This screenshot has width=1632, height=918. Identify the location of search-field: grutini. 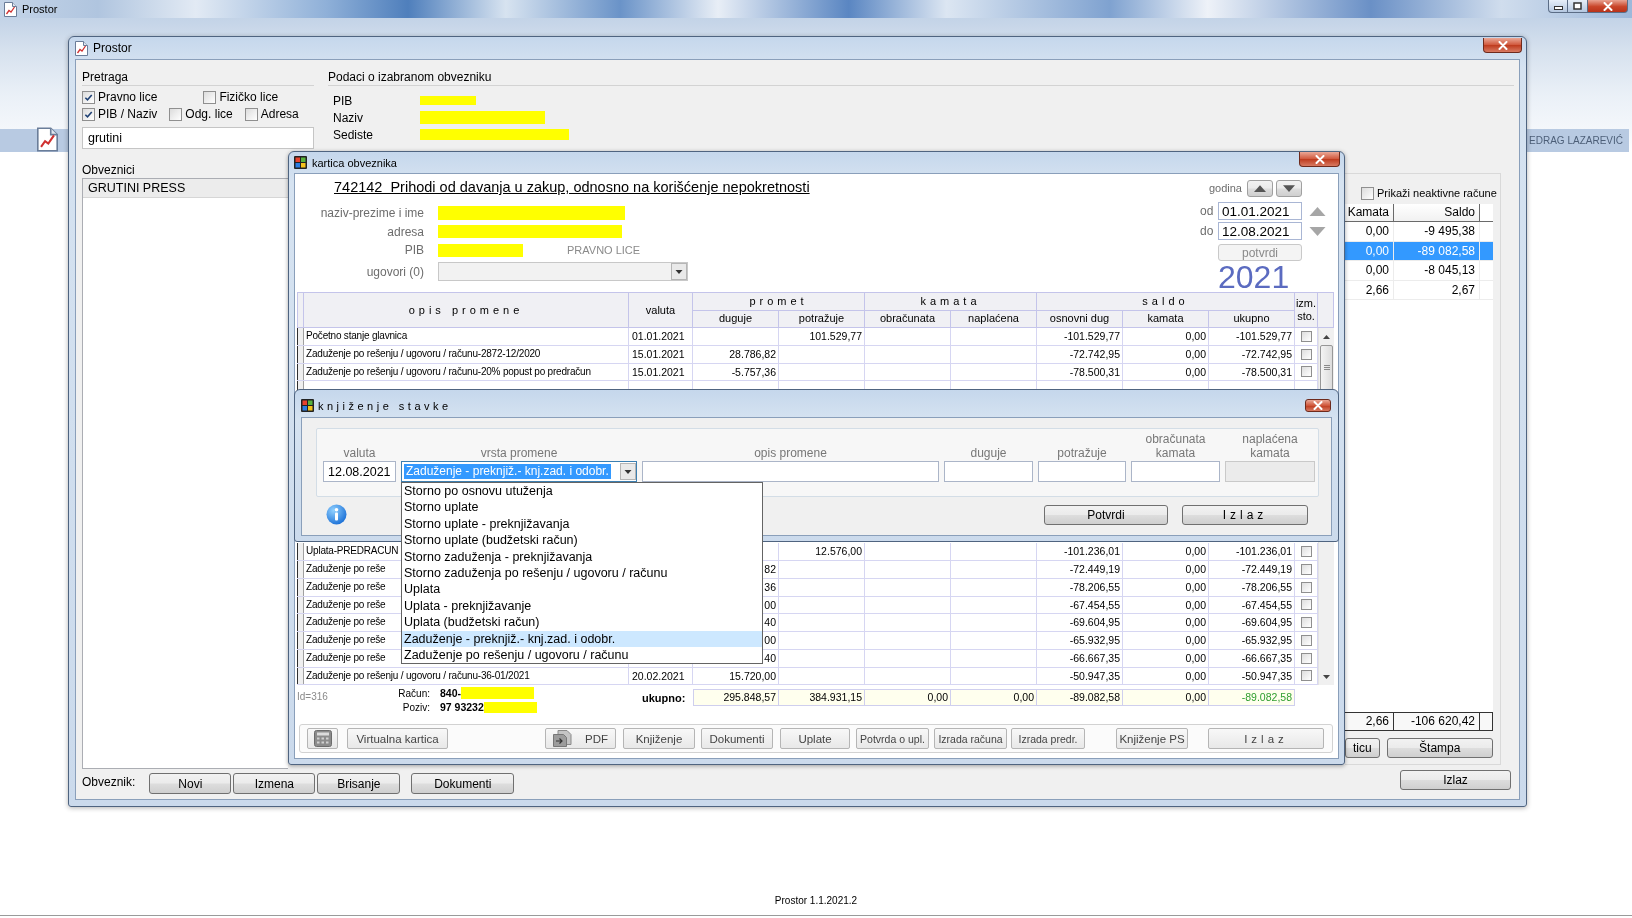
(198, 138).